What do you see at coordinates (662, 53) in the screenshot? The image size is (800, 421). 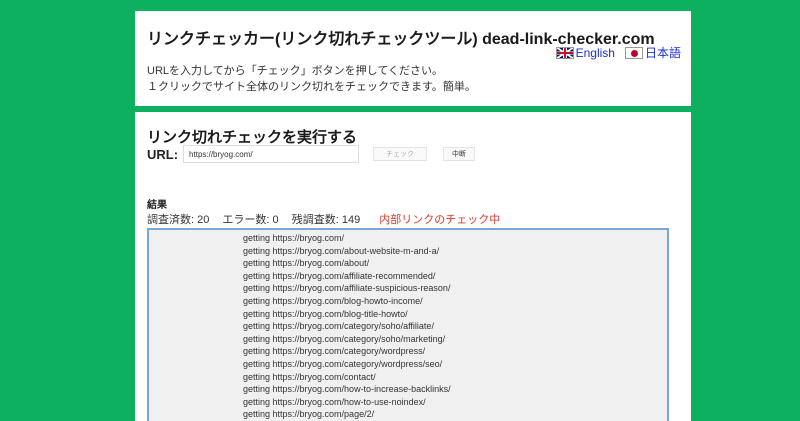 I see `language-japanese-label: 日本語` at bounding box center [662, 53].